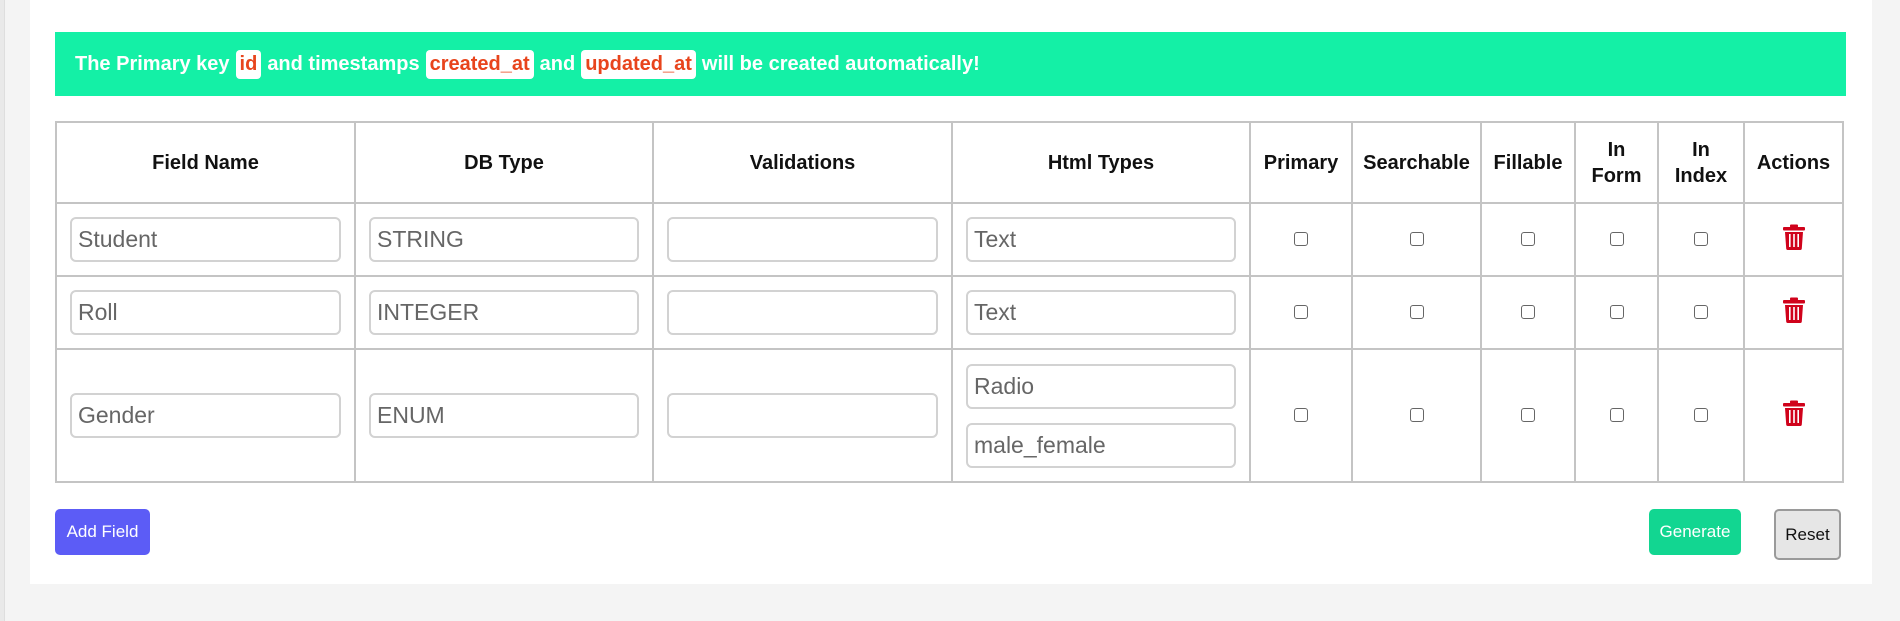 The height and width of the screenshot is (621, 1900). What do you see at coordinates (205, 239) in the screenshot?
I see `field-name-input: Student` at bounding box center [205, 239].